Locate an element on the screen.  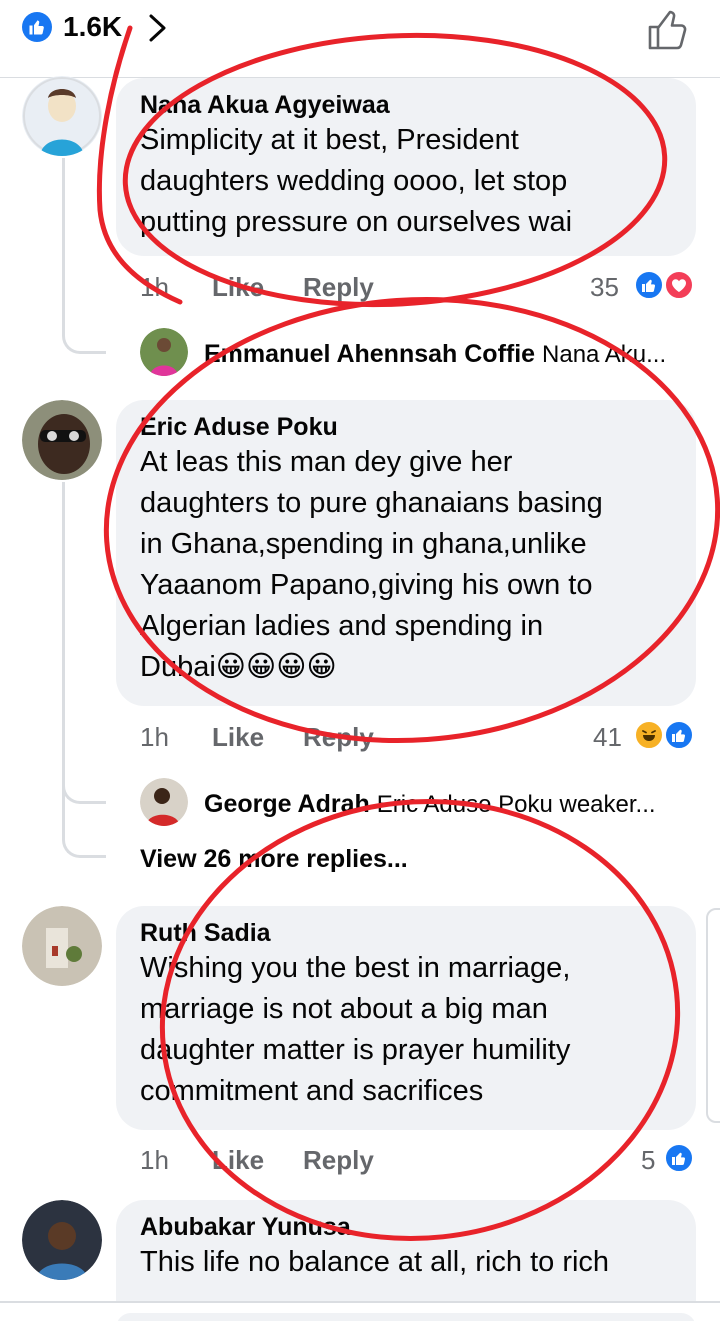
comment-reaction-count: 5 is located at coordinates (648, 1160).